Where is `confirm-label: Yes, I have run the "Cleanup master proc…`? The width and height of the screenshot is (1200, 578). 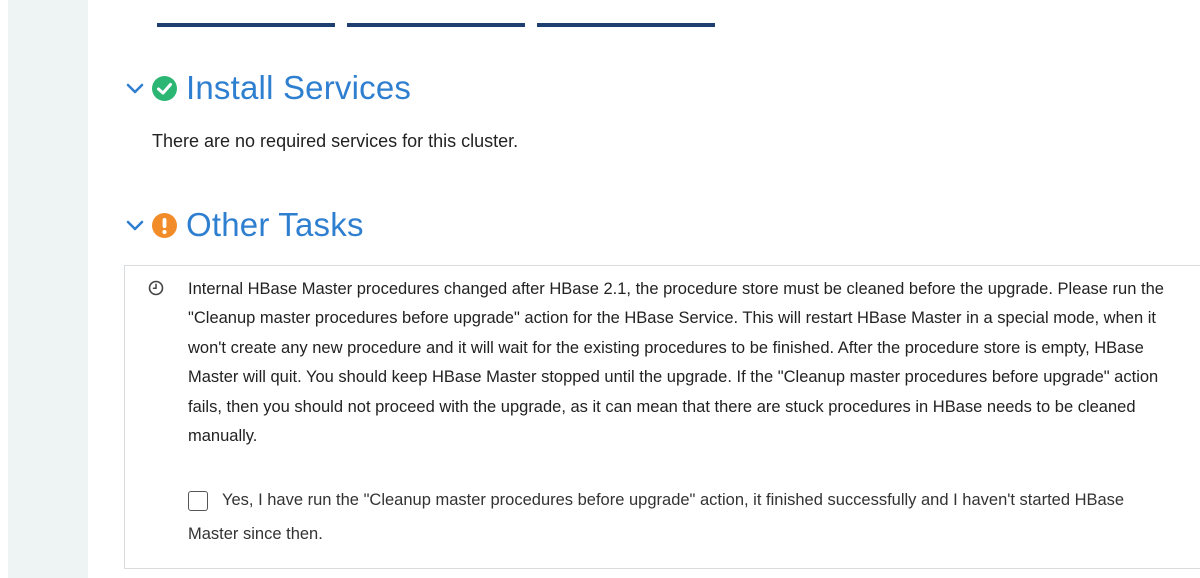
confirm-label: Yes, I have run the "Cleanup master proc… is located at coordinates (683, 517).